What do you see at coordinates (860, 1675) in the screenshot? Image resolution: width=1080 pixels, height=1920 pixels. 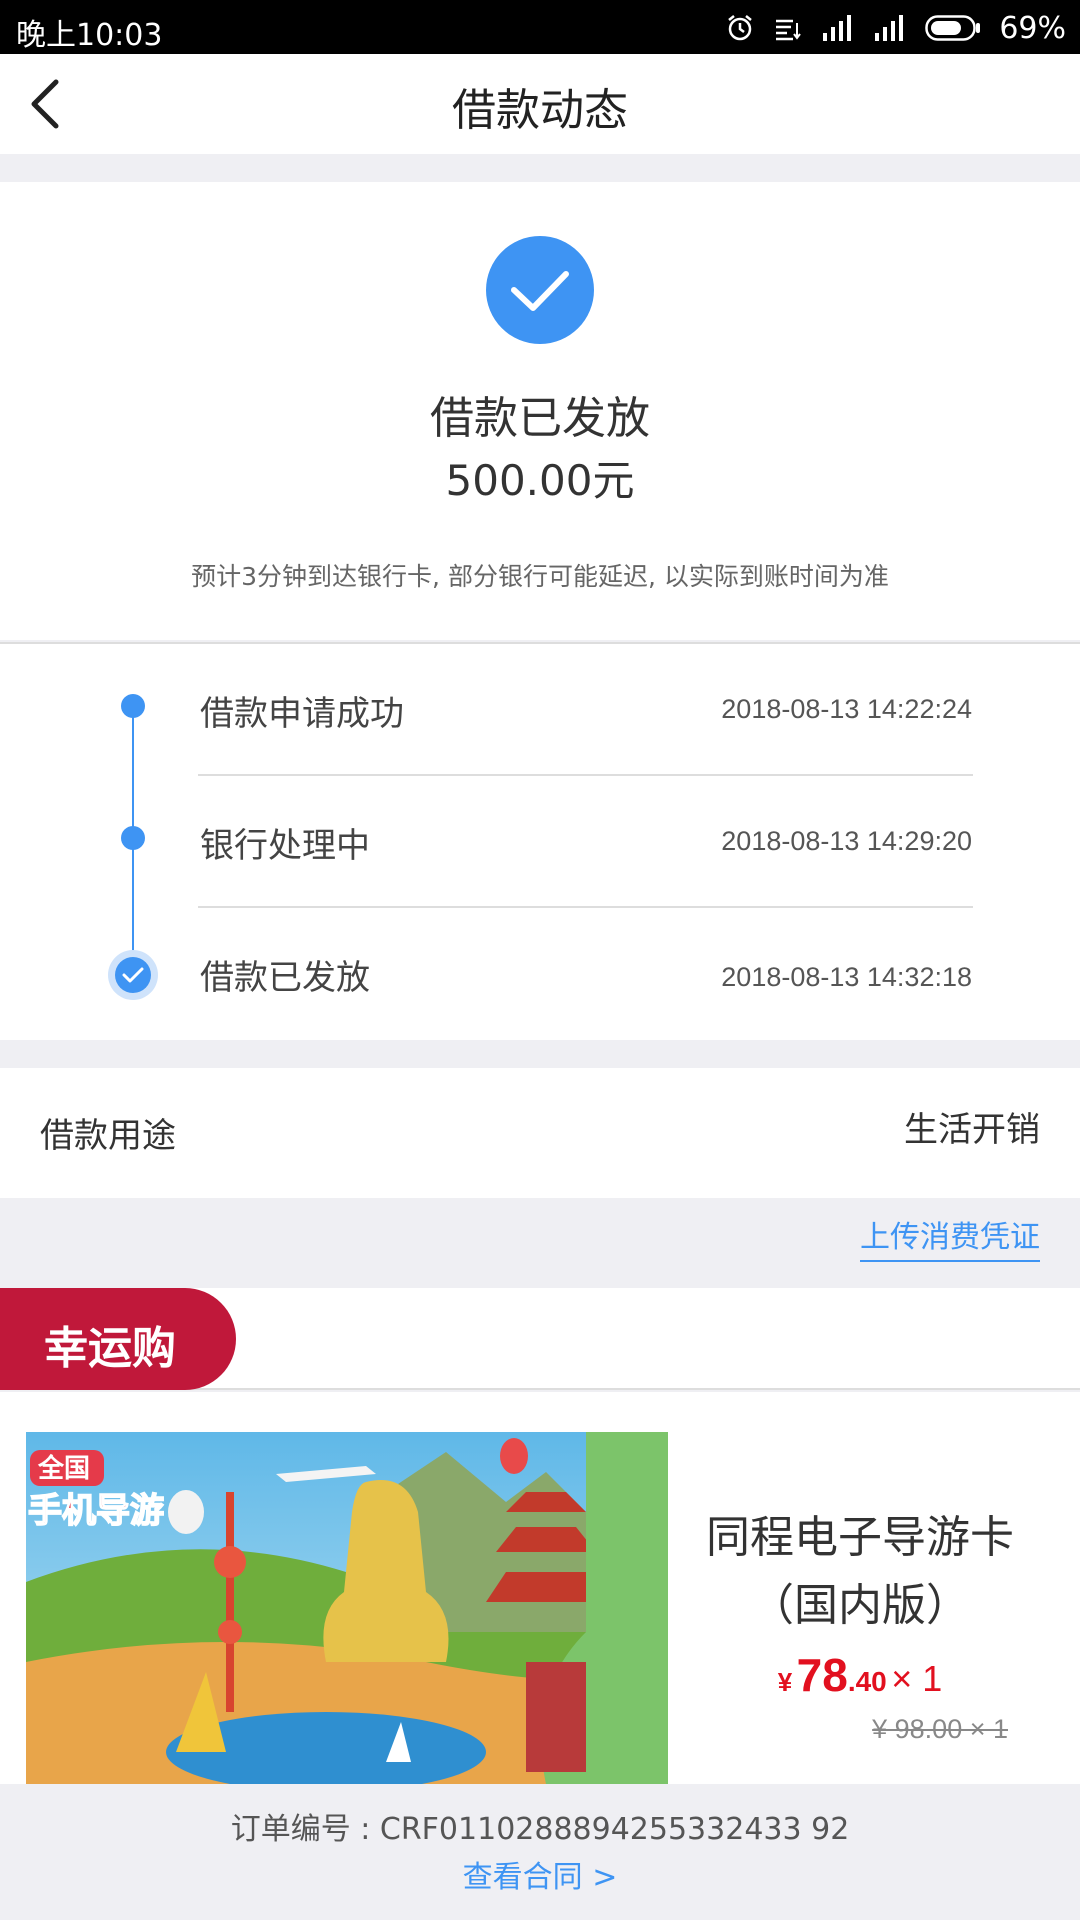 I see `product-price: ¥ 78.40 × 1` at bounding box center [860, 1675].